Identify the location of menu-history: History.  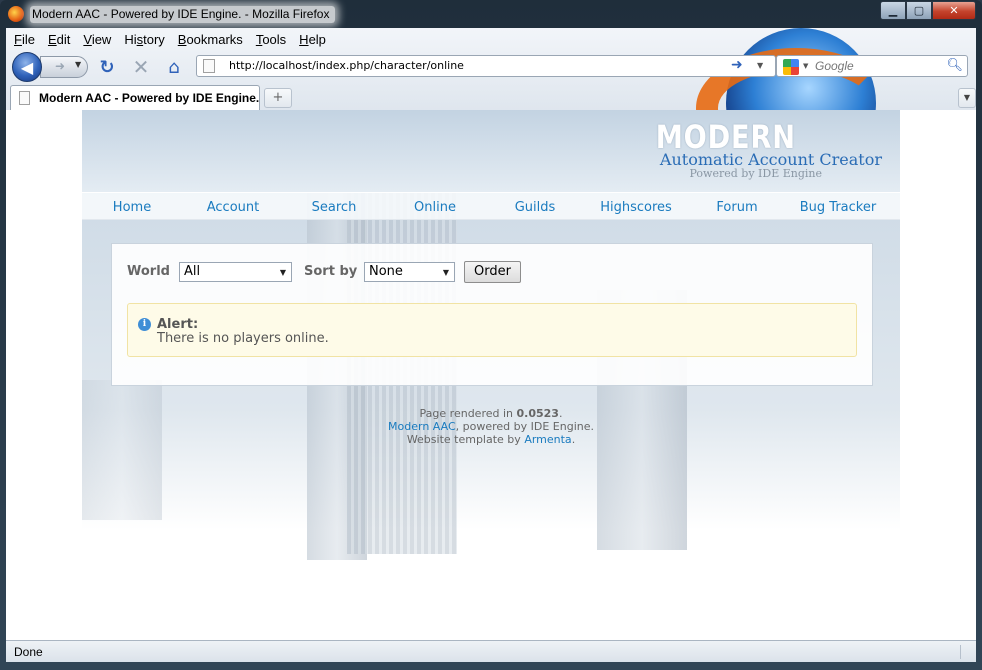
(142, 40).